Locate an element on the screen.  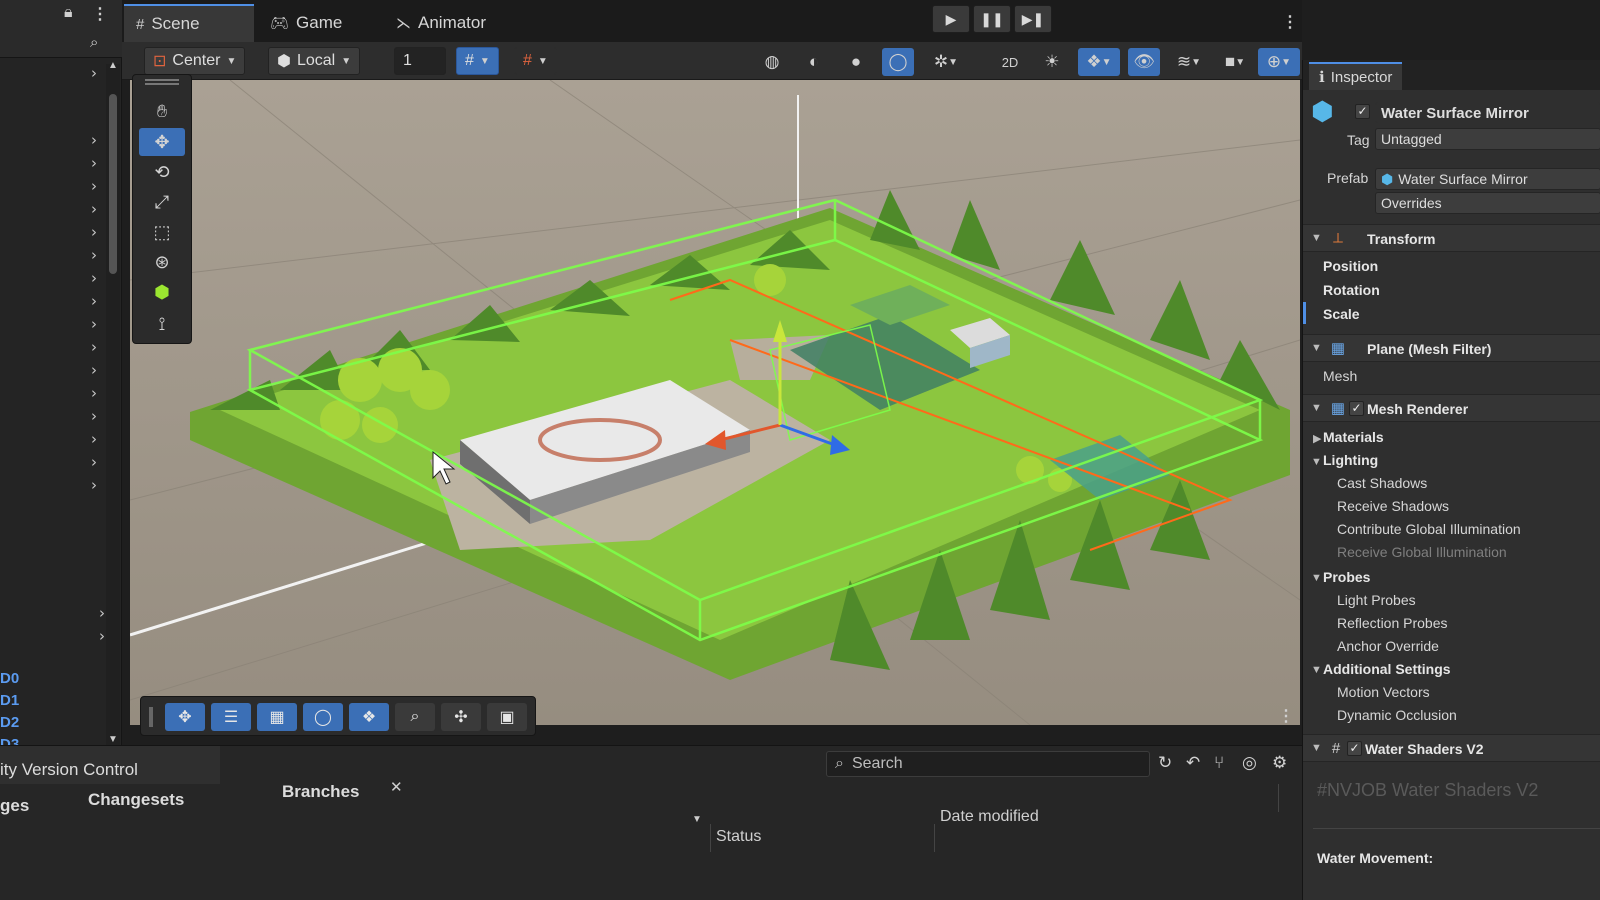
panel-title: ity Version Control is located at coordinates (69, 770).